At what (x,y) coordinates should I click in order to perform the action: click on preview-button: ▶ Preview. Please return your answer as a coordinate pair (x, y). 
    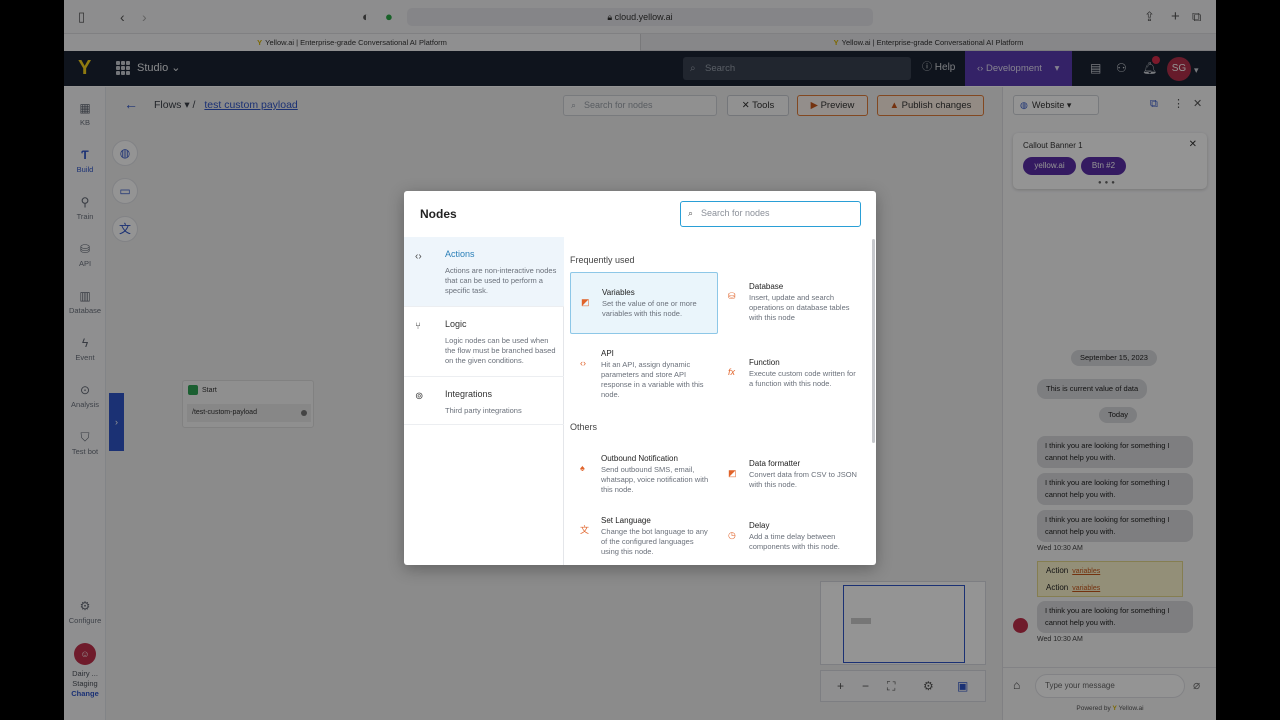
    Looking at the image, I should click on (832, 105).